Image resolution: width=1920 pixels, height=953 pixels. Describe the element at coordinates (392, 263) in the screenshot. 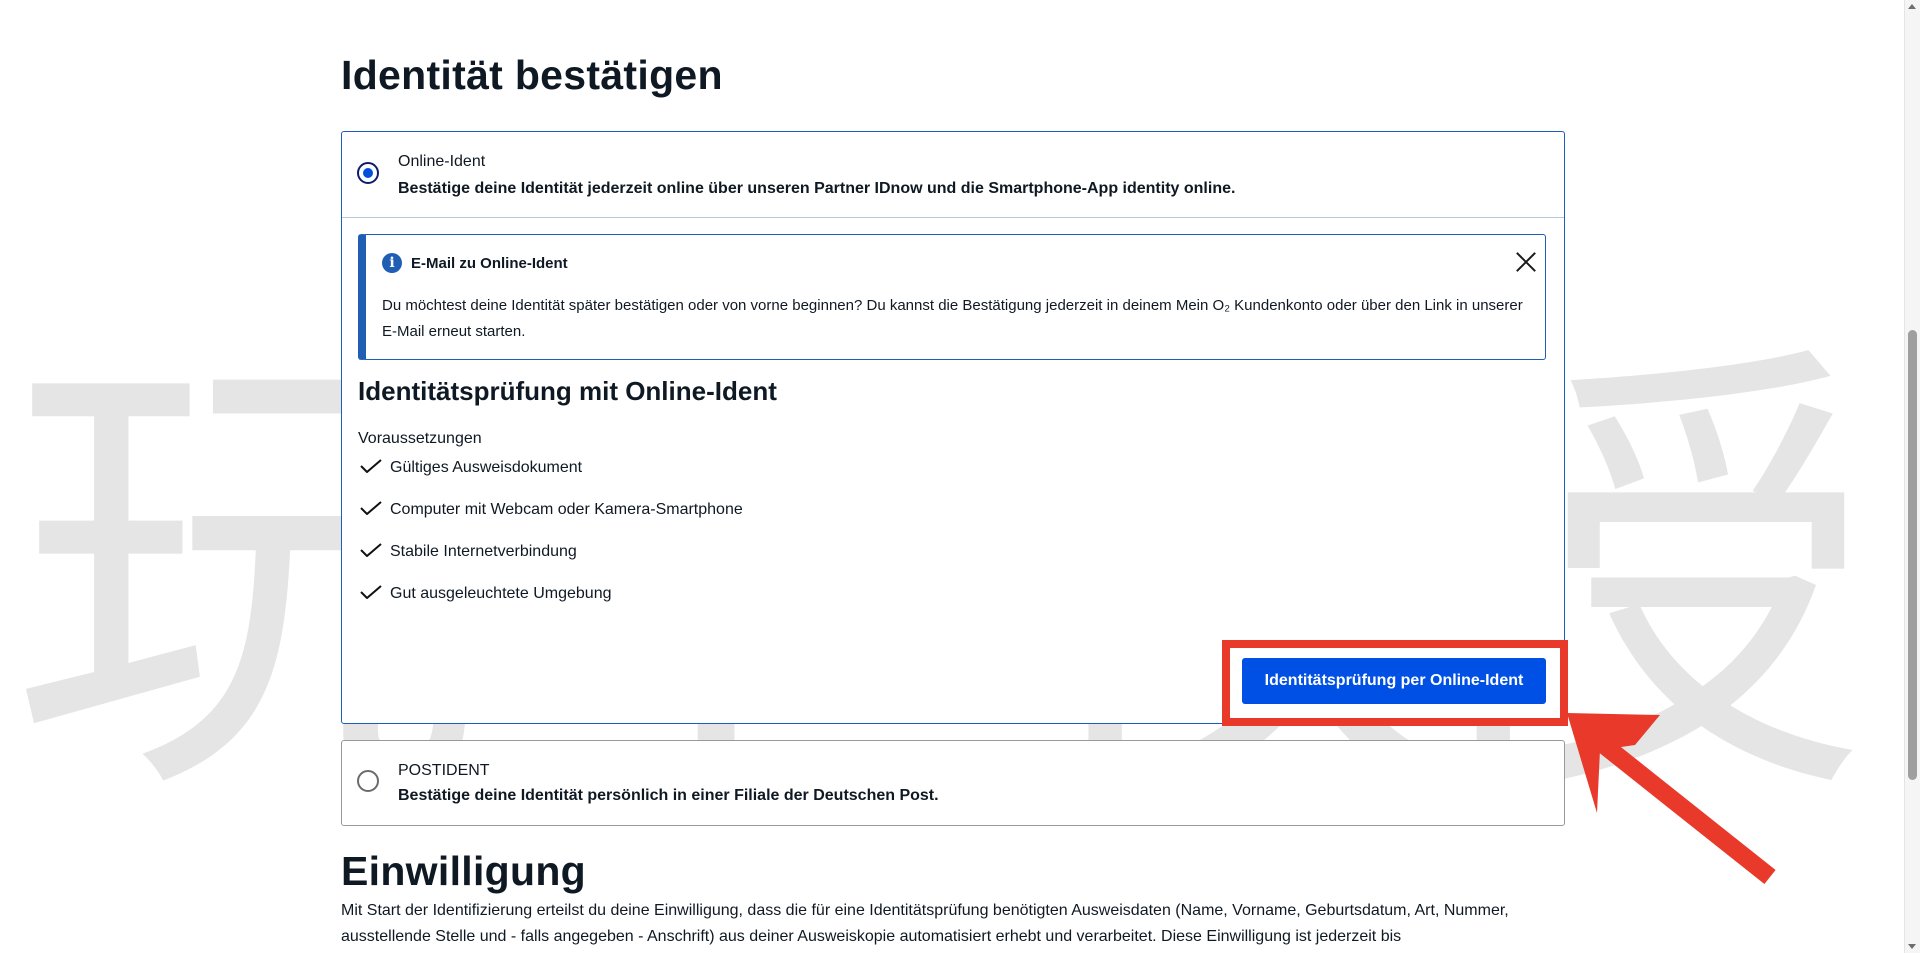

I see `info-icon: i` at that location.